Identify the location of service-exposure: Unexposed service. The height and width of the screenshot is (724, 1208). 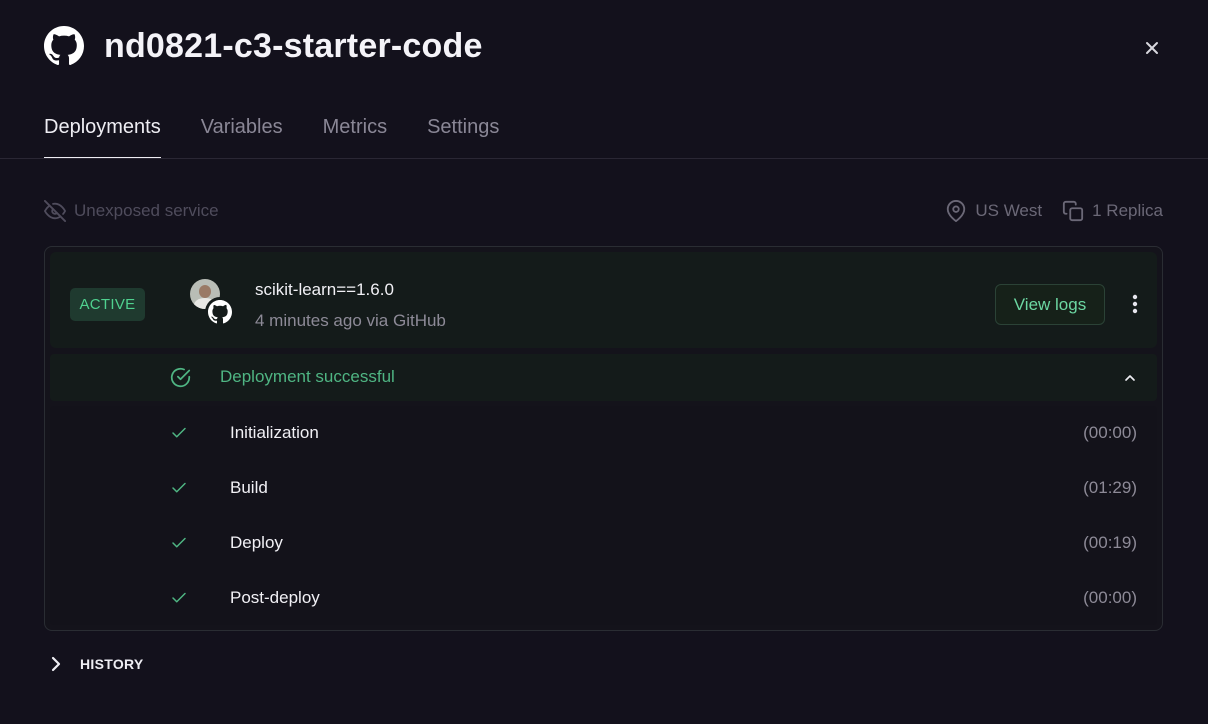
(131, 211).